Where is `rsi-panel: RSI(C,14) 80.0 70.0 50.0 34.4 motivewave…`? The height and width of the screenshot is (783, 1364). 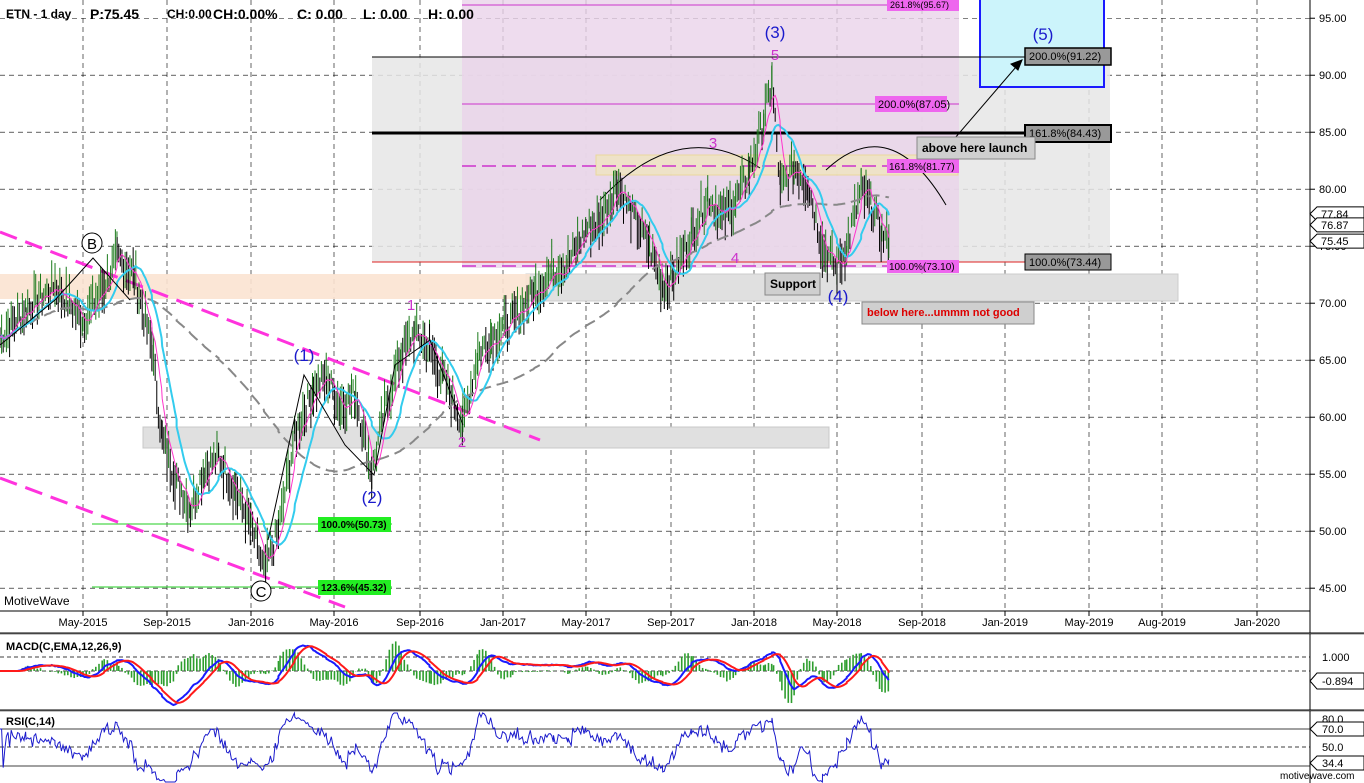
rsi-panel: RSI(C,14) 80.0 70.0 50.0 34.4 motivewave… is located at coordinates (682, 746).